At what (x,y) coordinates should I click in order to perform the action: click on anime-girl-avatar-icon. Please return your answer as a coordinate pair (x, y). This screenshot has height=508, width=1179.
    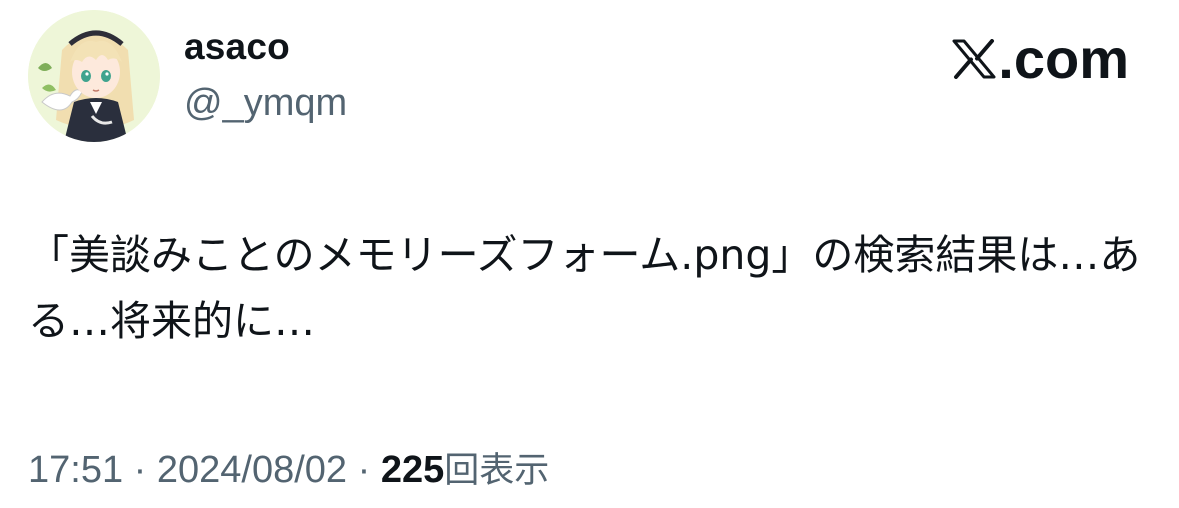
    Looking at the image, I should click on (94, 76).